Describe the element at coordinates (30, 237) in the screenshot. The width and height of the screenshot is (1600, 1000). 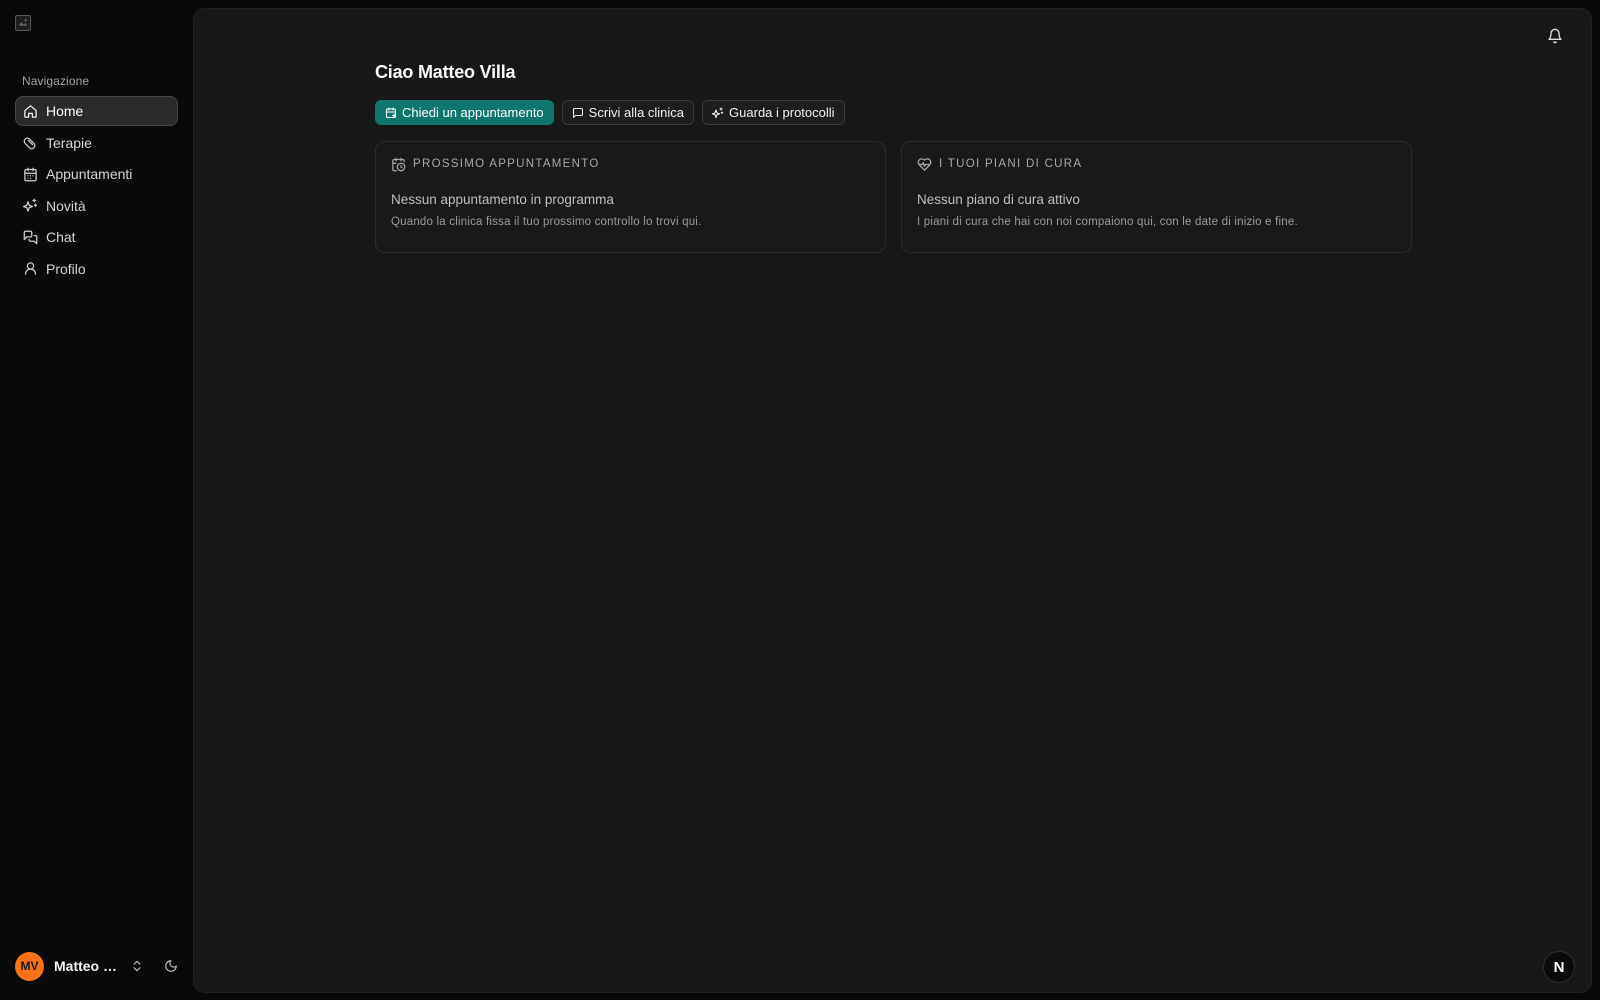
I see `chat-icon` at that location.